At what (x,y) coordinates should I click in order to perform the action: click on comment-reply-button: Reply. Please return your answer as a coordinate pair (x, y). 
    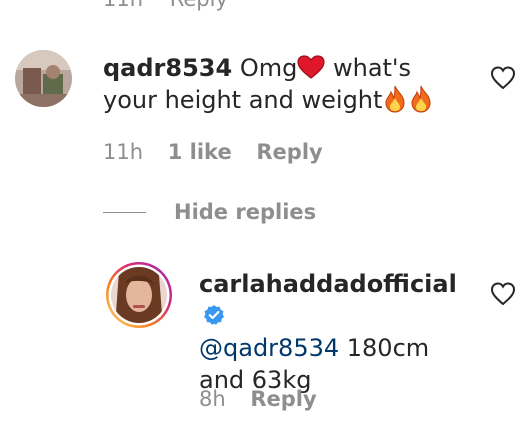
    Looking at the image, I should click on (289, 152).